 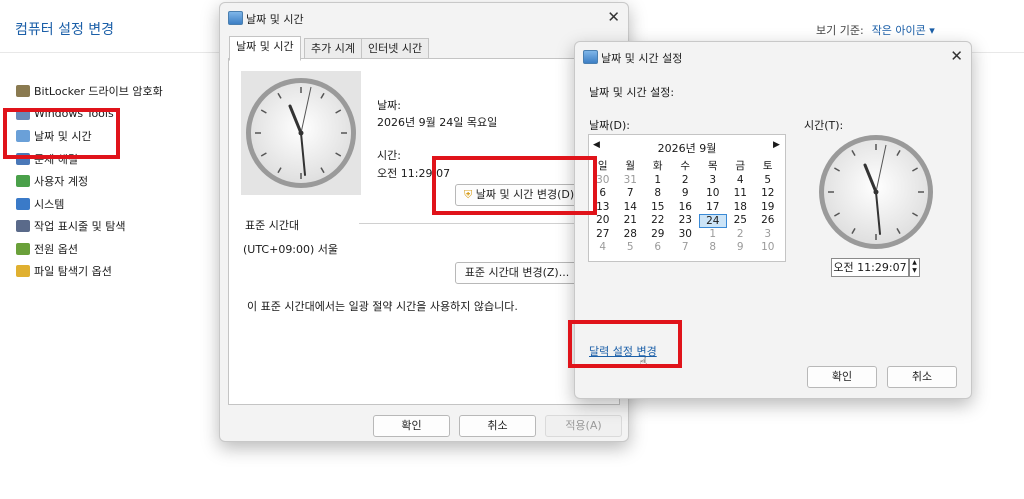 I want to click on calendar-day: 29, so click(x=658, y=235).